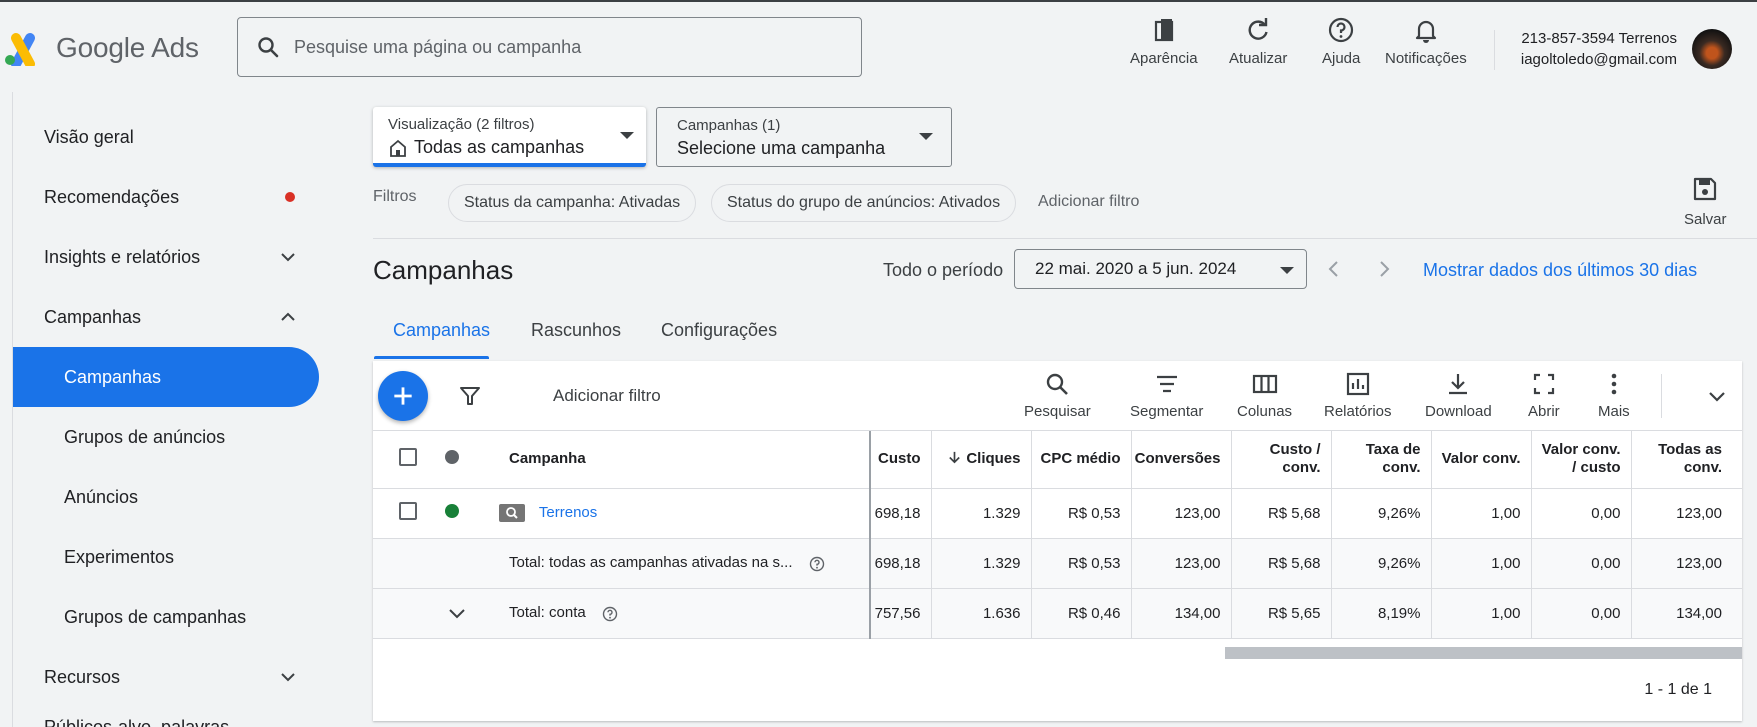  I want to click on status-enabled-dot, so click(452, 511).